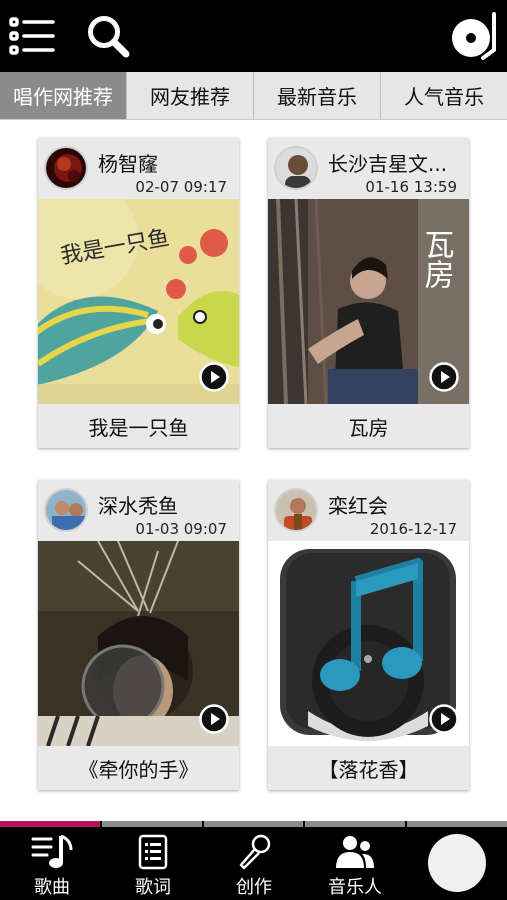 This screenshot has width=507, height=900. I want to click on card-header: 栾红会 2016-12-17, so click(368, 510).